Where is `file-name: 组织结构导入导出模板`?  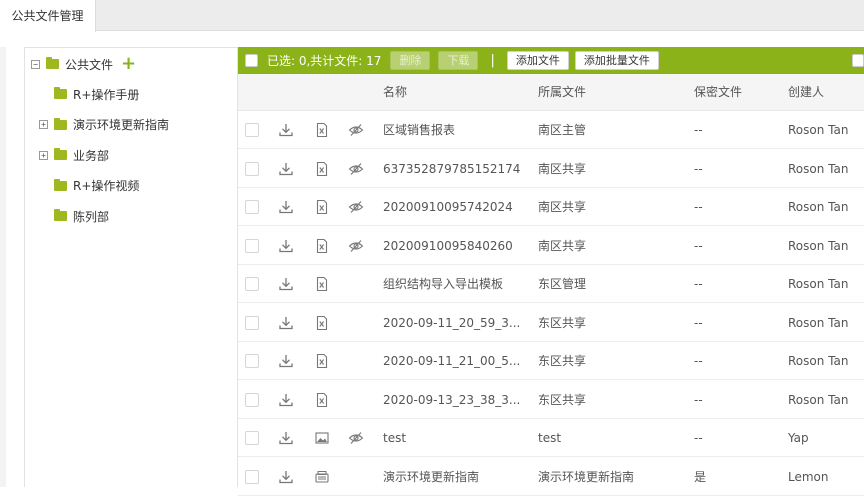 file-name: 组织结构导入导出模板 is located at coordinates (443, 283).